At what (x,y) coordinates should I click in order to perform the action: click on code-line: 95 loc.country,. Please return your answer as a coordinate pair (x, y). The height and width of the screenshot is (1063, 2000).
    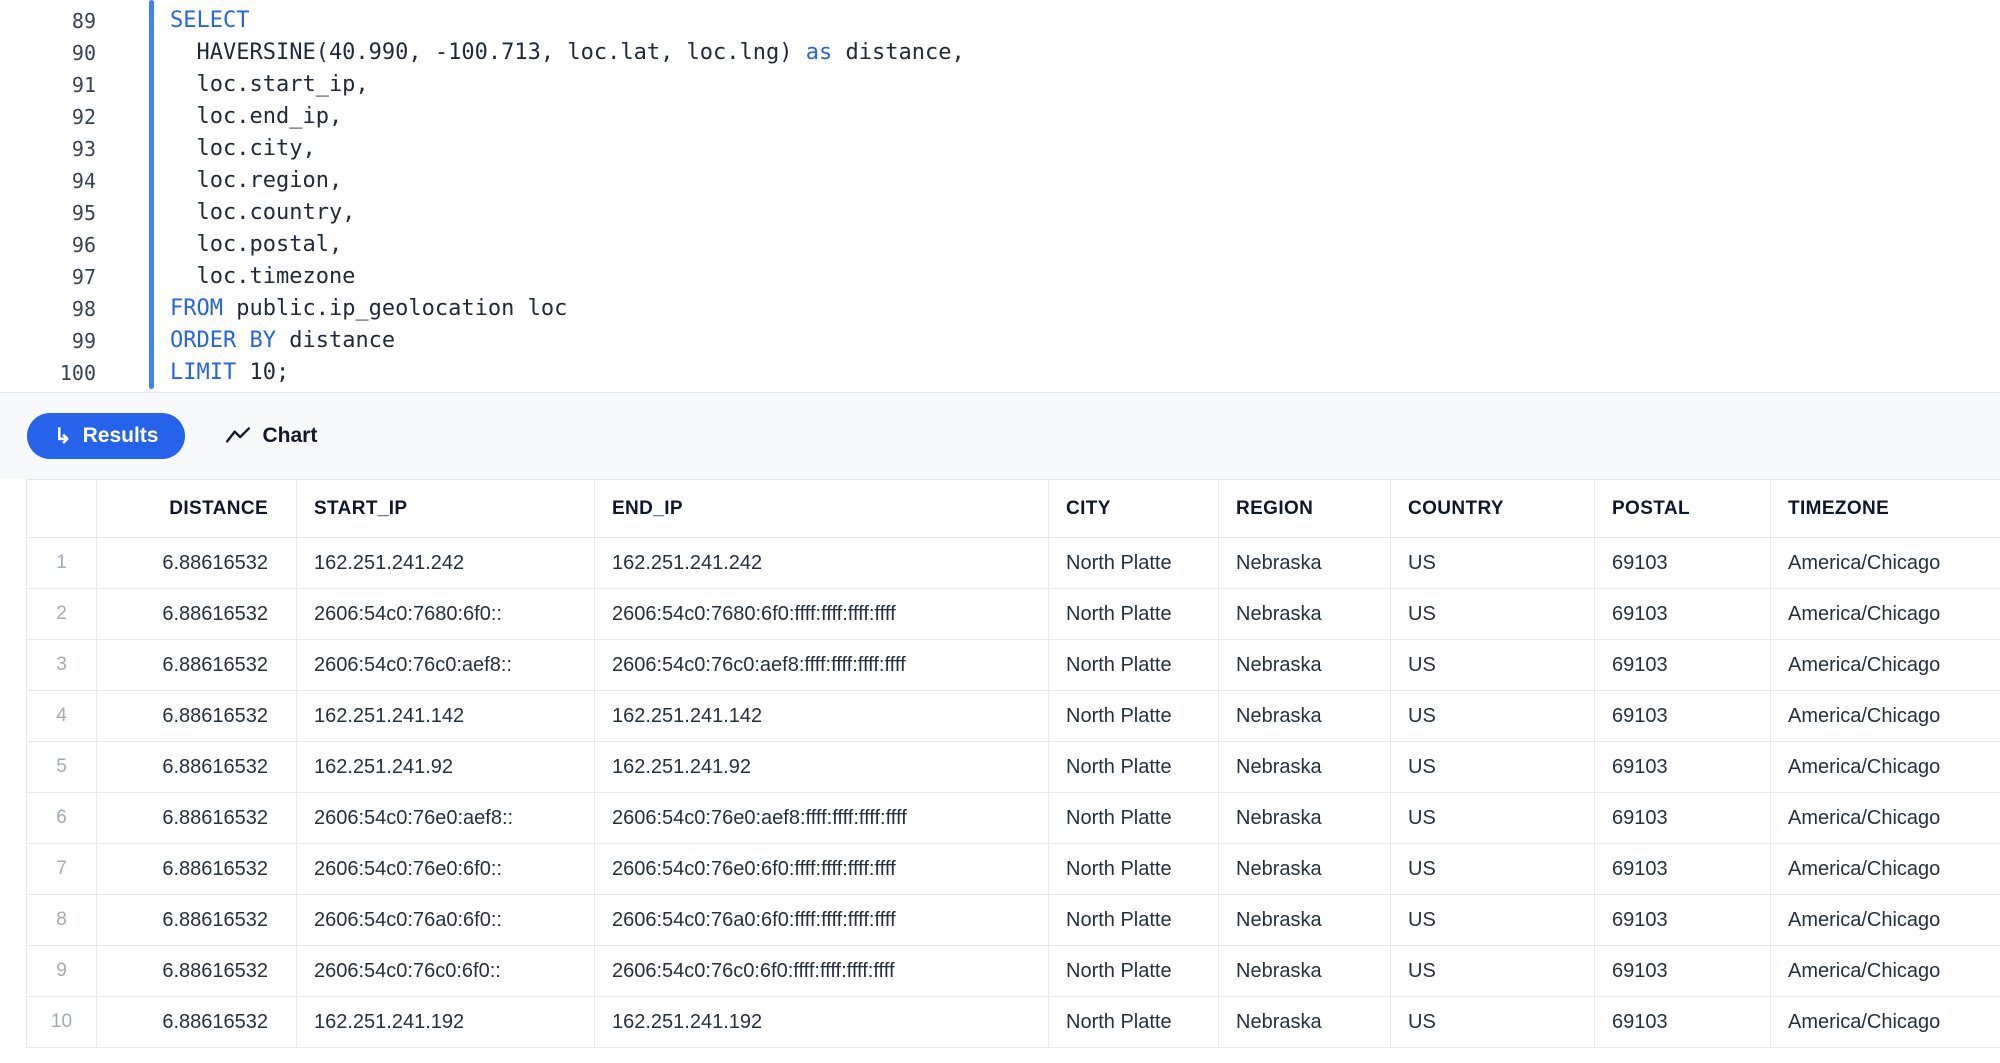
    Looking at the image, I should click on (1000, 213).